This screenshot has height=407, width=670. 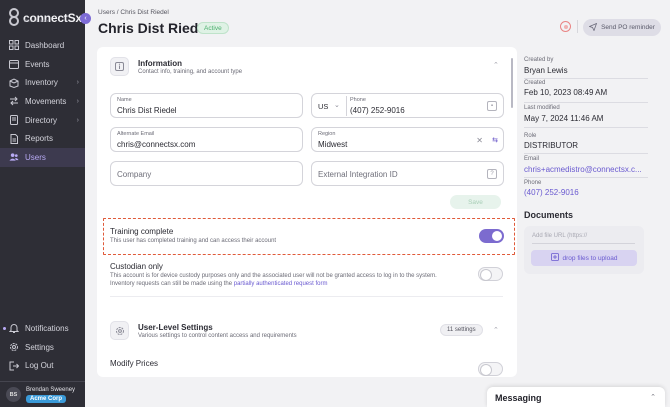 What do you see at coordinates (156, 144) in the screenshot?
I see `alternate-email-value: chris@connectsx.com` at bounding box center [156, 144].